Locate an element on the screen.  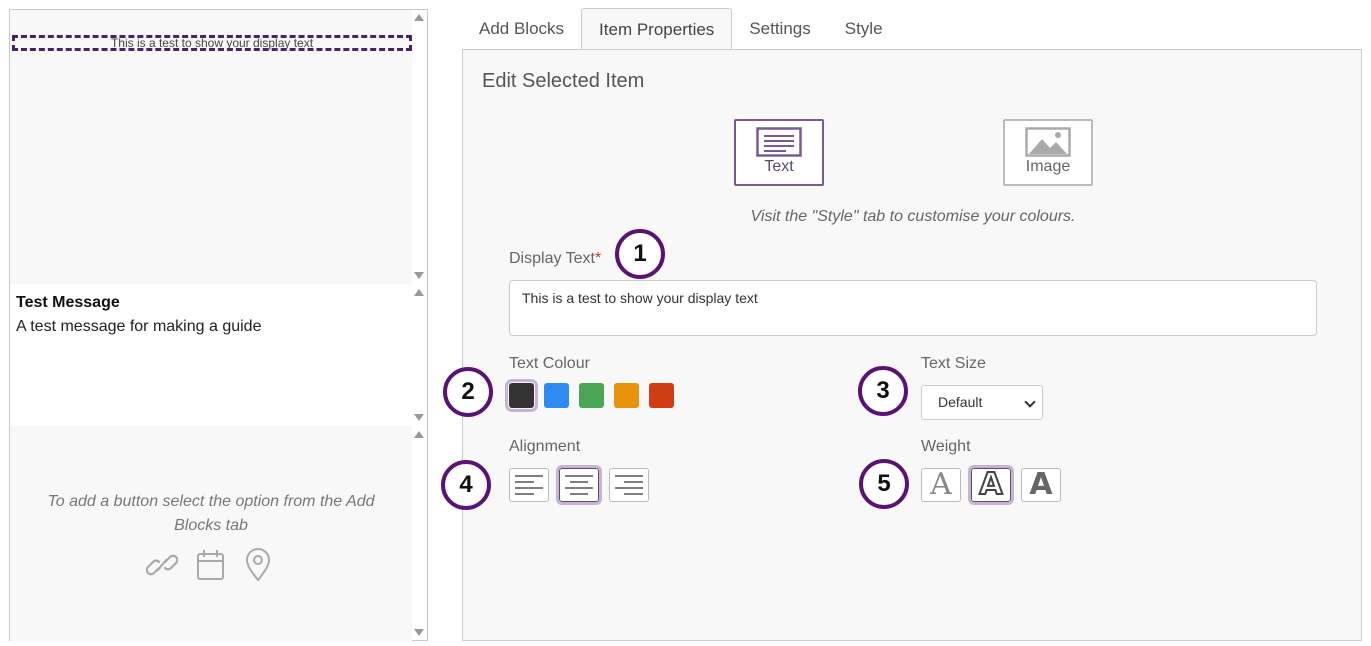
display-text-input: This is a test to show your display text is located at coordinates (913, 308).